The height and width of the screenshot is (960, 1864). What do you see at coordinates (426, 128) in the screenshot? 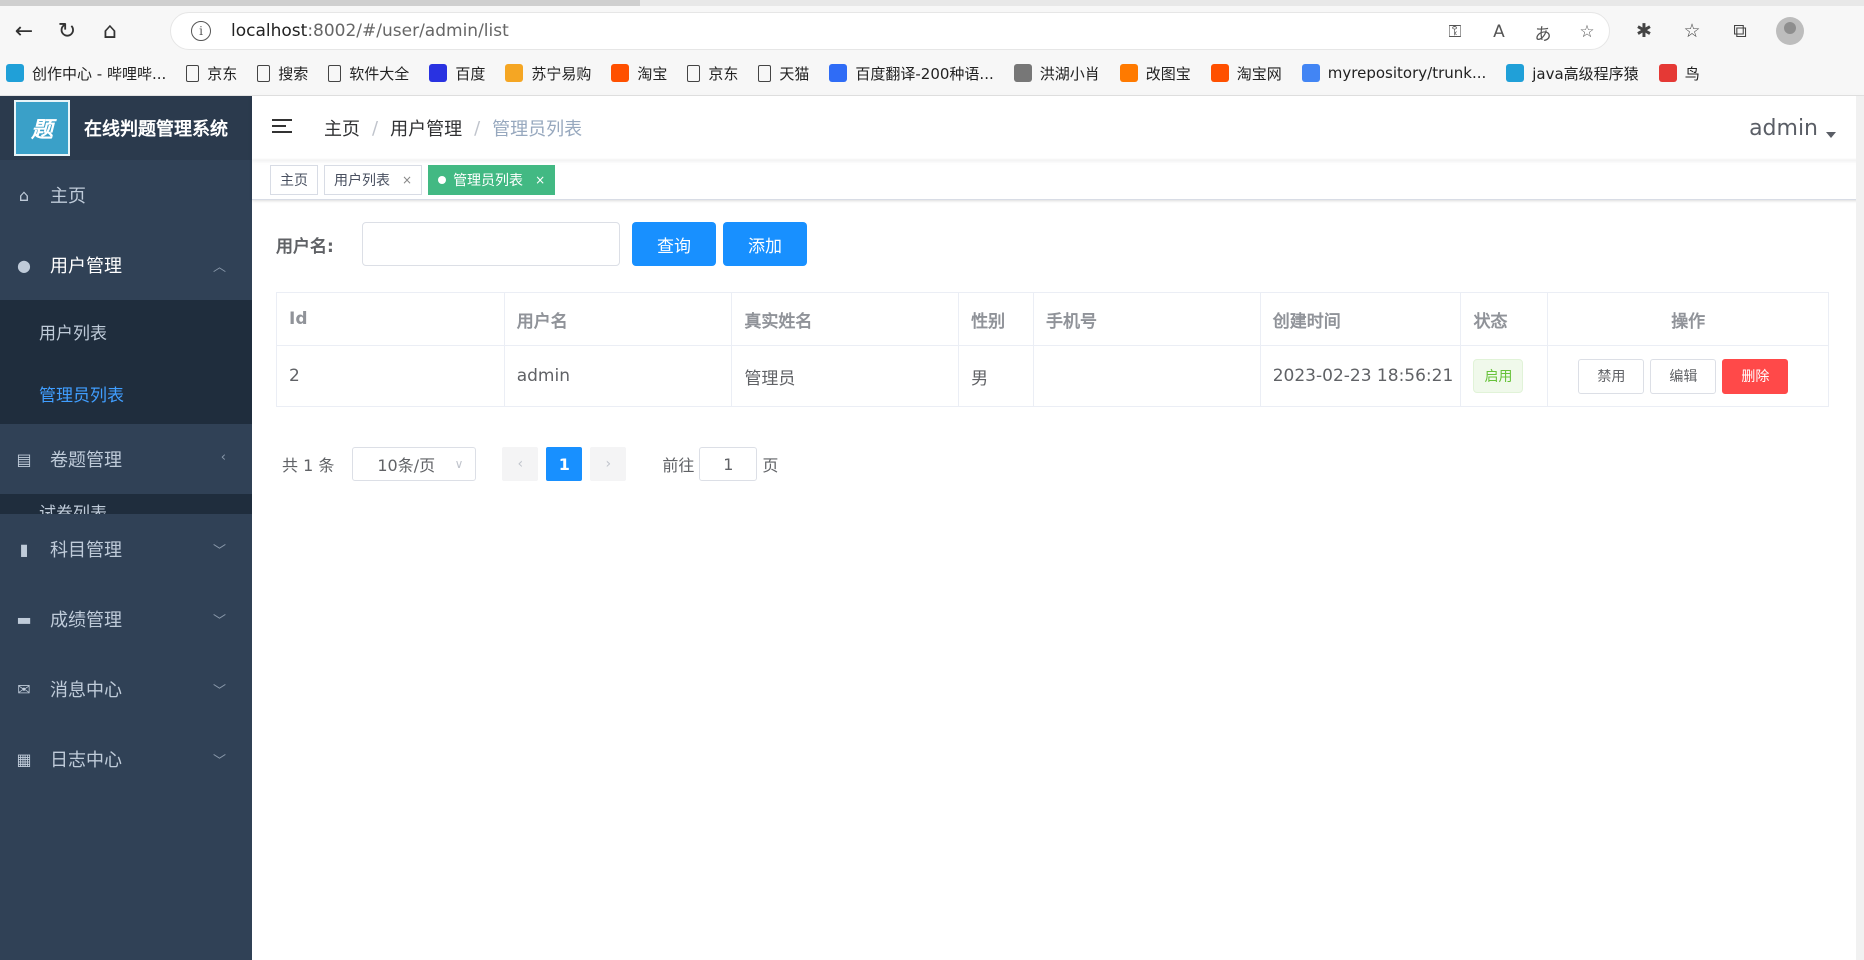
I see `breadcrumb-user-management: 用户管理` at bounding box center [426, 128].